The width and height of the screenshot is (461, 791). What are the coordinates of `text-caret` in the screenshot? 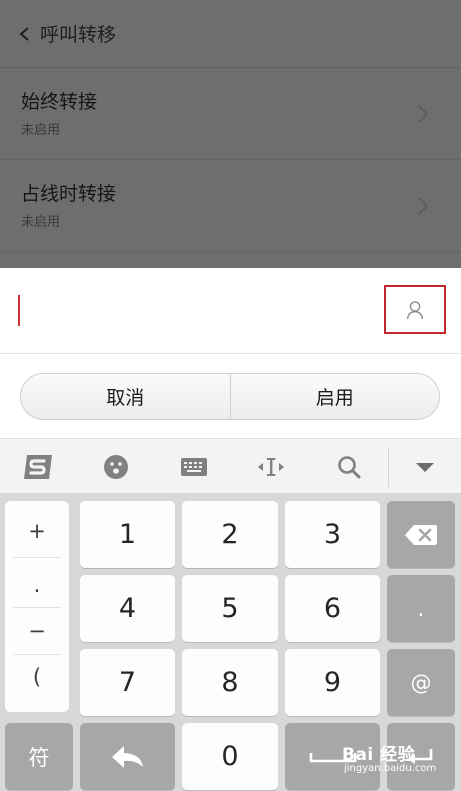 It's located at (19, 310).